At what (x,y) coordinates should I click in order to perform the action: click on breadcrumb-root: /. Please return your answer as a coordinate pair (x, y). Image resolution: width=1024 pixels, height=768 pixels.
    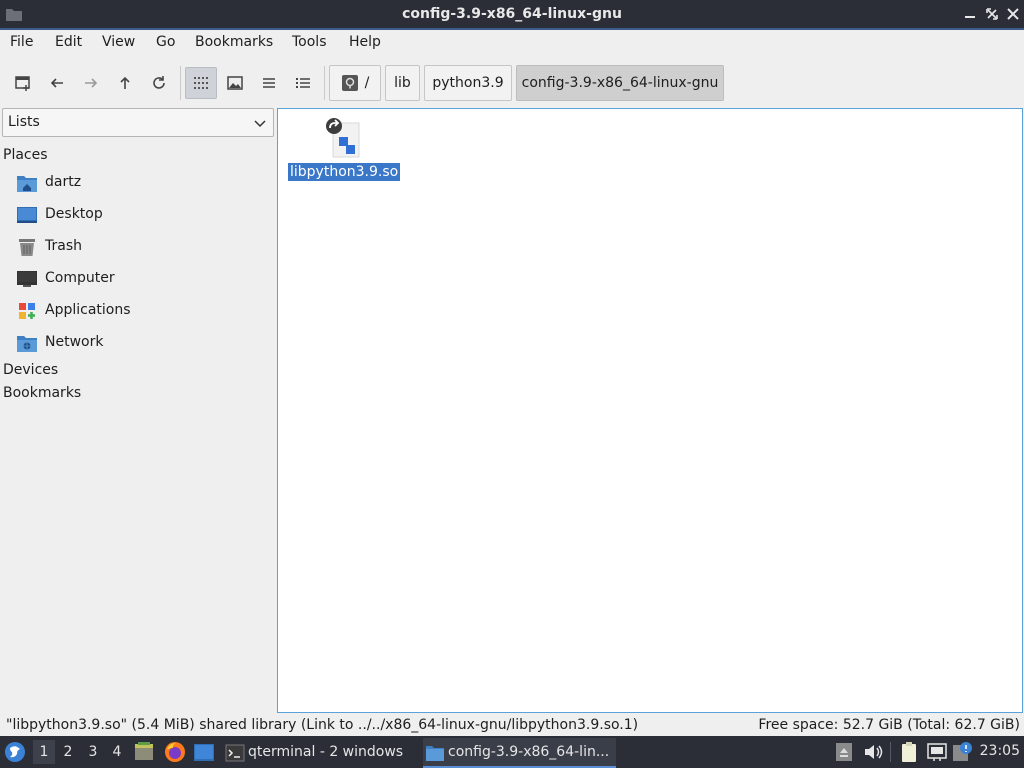
    Looking at the image, I should click on (355, 83).